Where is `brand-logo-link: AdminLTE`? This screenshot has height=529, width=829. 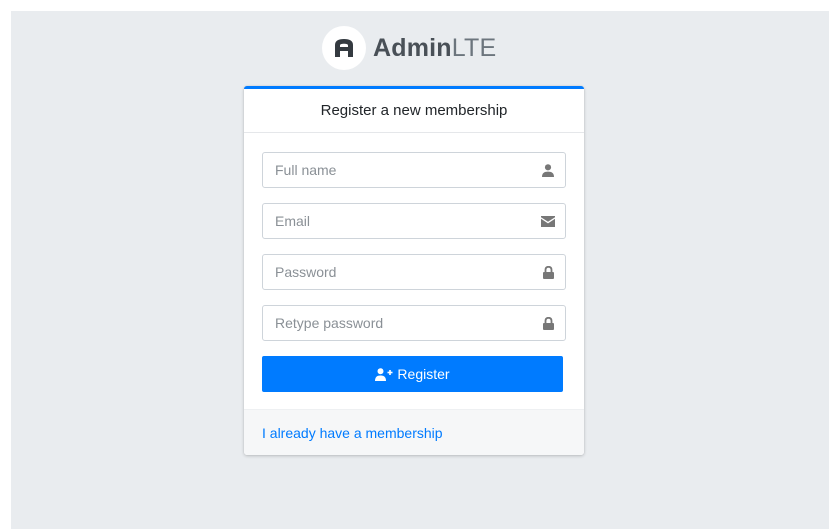
brand-logo-link: AdminLTE is located at coordinates (409, 48).